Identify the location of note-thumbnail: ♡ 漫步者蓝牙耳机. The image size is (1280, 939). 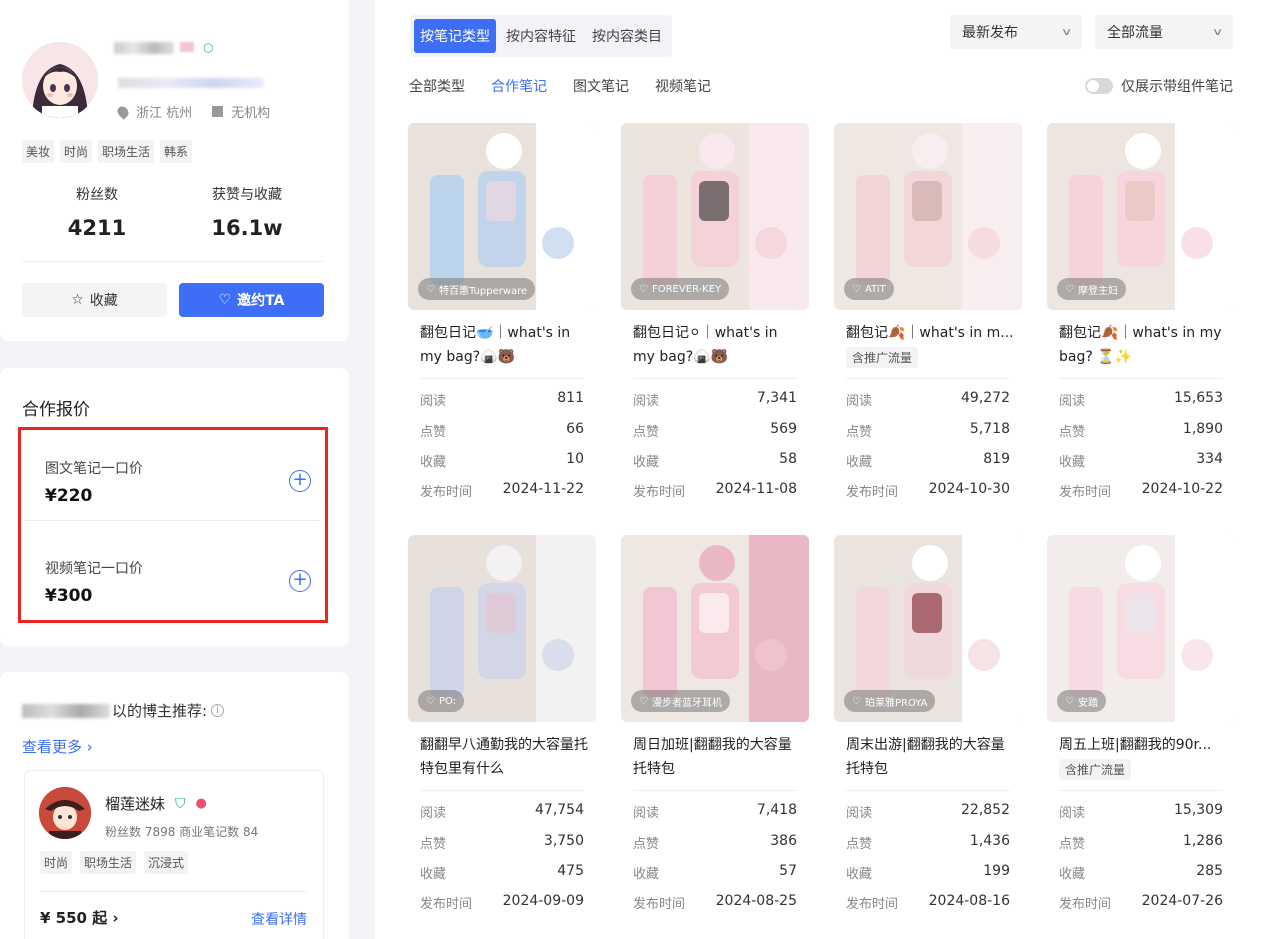
(715, 628).